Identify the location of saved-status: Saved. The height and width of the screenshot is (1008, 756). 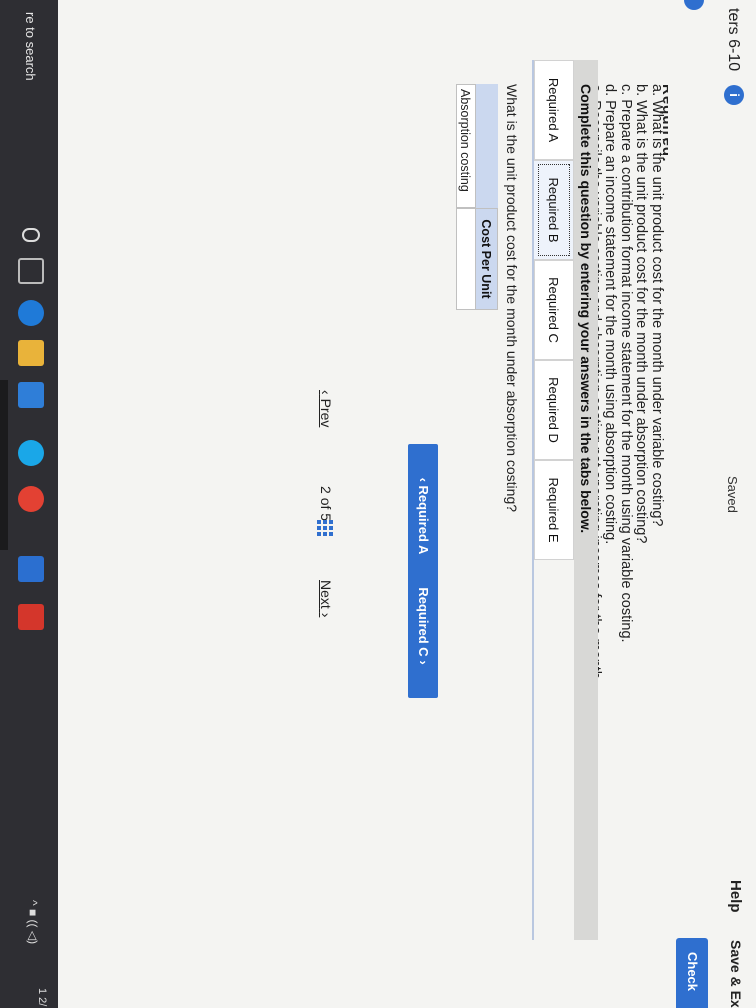
(732, 494).